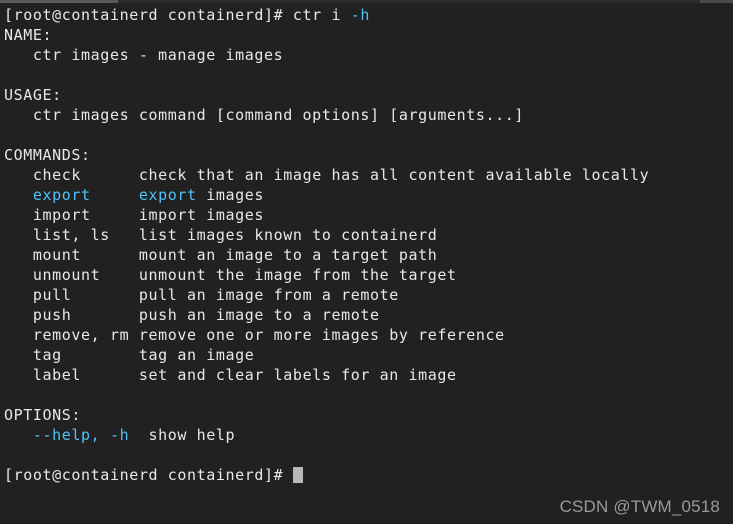  I want to click on command-name: import, so click(71, 215).